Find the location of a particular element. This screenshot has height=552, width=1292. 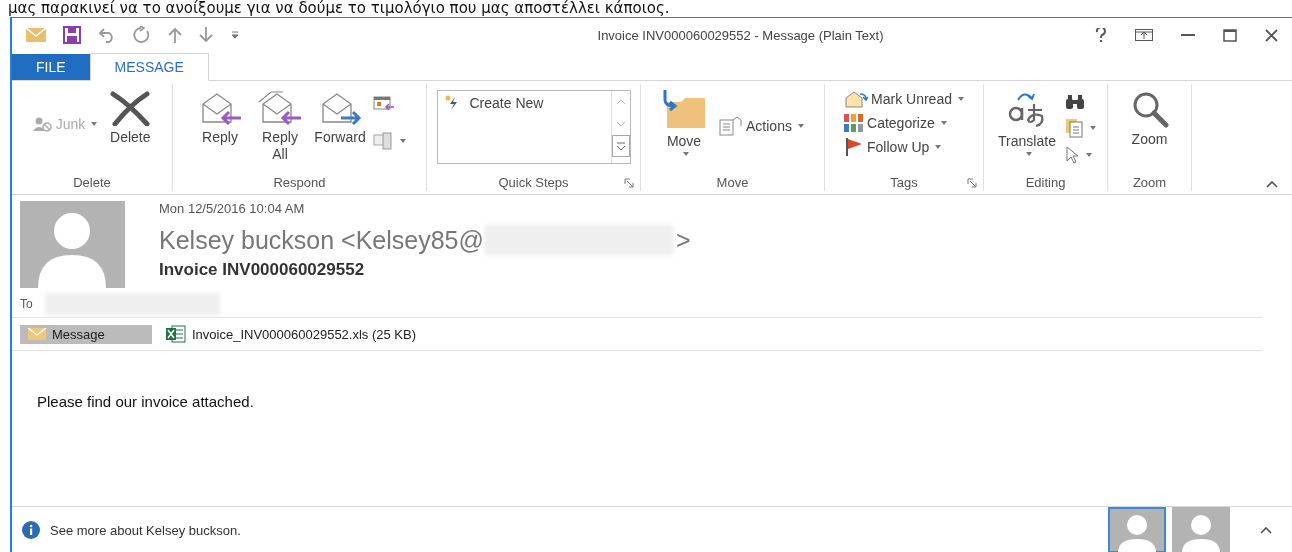

caption-text: μας παρακινεί να το ανοίξουμε για να δούμε το τιμολόγιο που μας αποστέλλει κάποιος. is located at coordinates (339, 8).